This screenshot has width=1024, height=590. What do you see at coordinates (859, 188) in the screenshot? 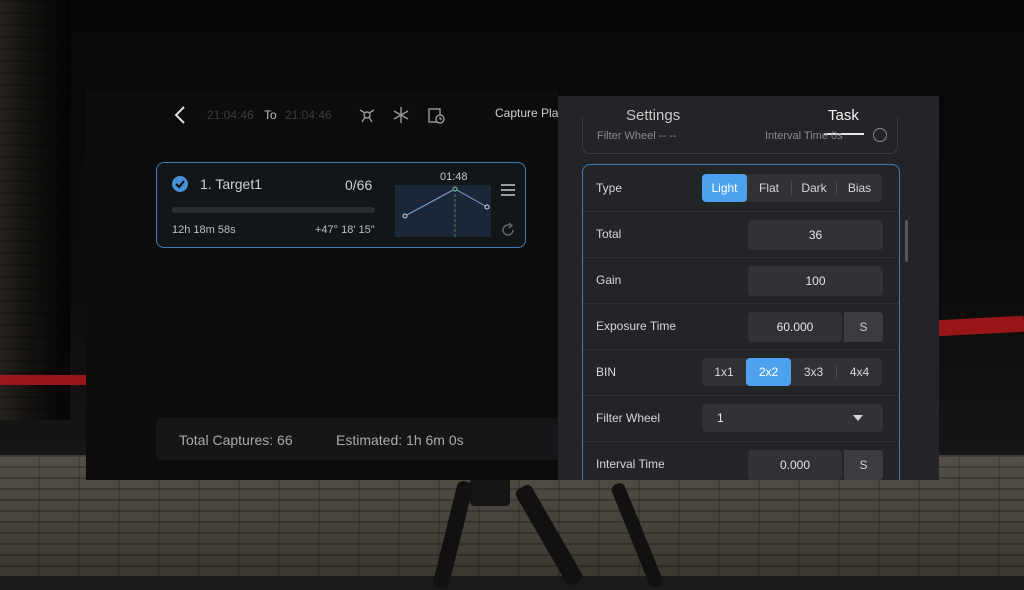
I see `type-option-bias: Bias` at bounding box center [859, 188].